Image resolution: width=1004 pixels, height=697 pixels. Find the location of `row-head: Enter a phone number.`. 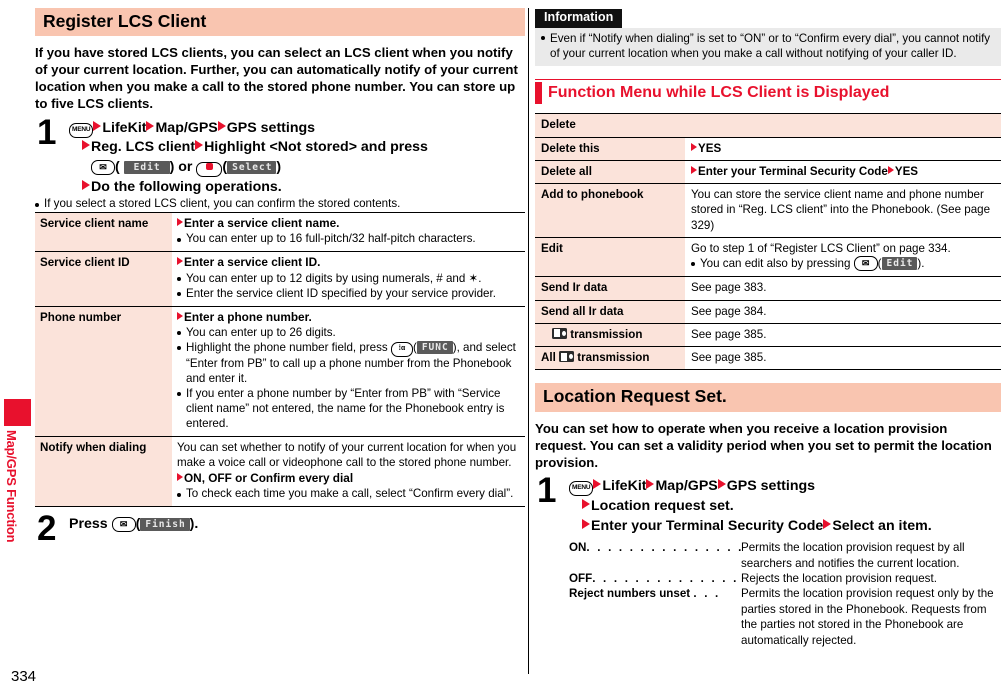

row-head: Enter a phone number. is located at coordinates (349, 317).